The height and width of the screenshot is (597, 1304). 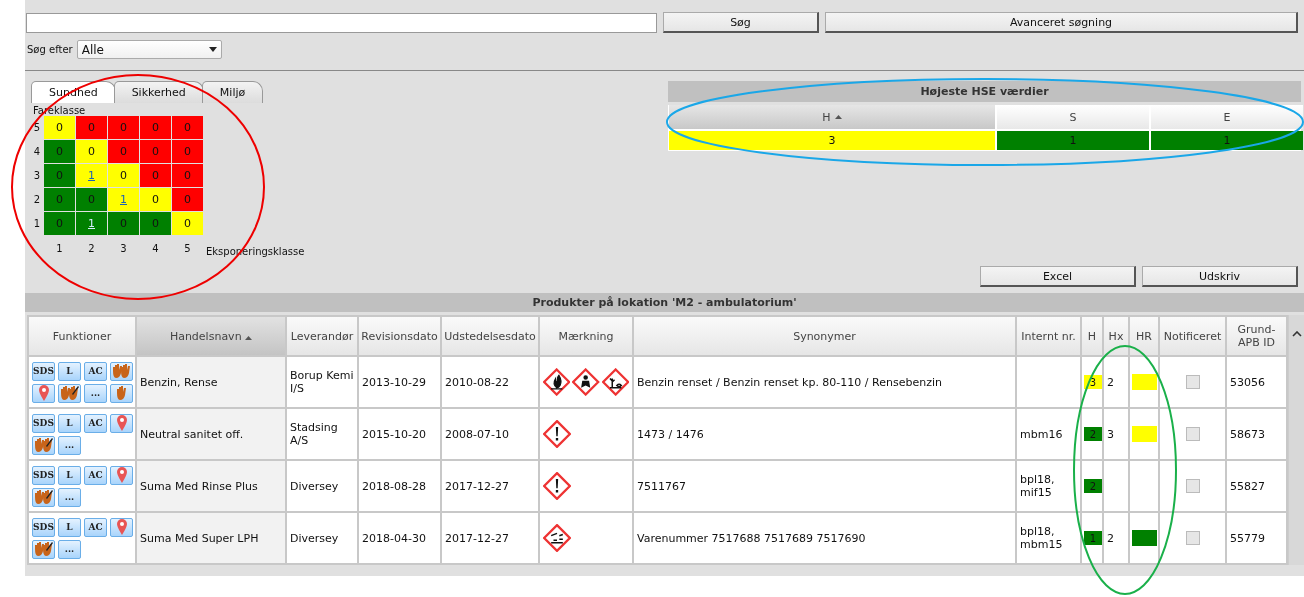 What do you see at coordinates (322, 538) in the screenshot?
I see `table-cell: Diversey` at bounding box center [322, 538].